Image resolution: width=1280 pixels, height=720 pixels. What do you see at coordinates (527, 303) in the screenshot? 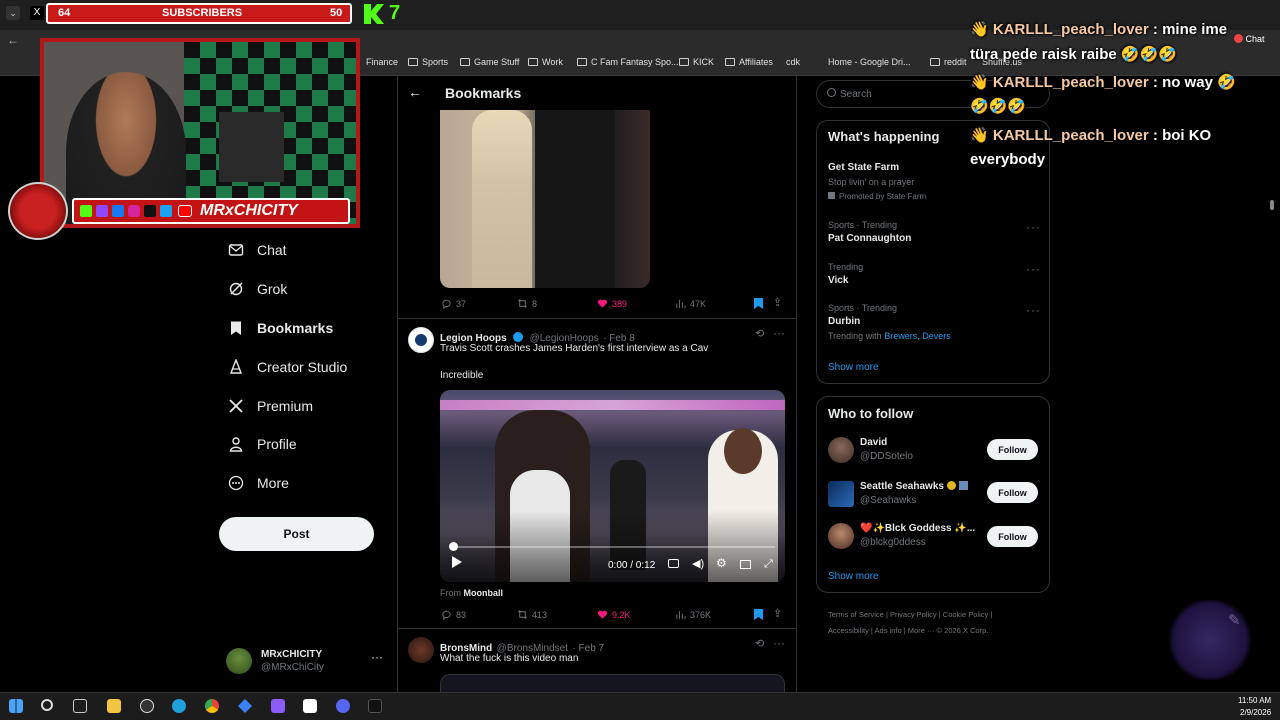
I see `repost-button: 8` at bounding box center [527, 303].